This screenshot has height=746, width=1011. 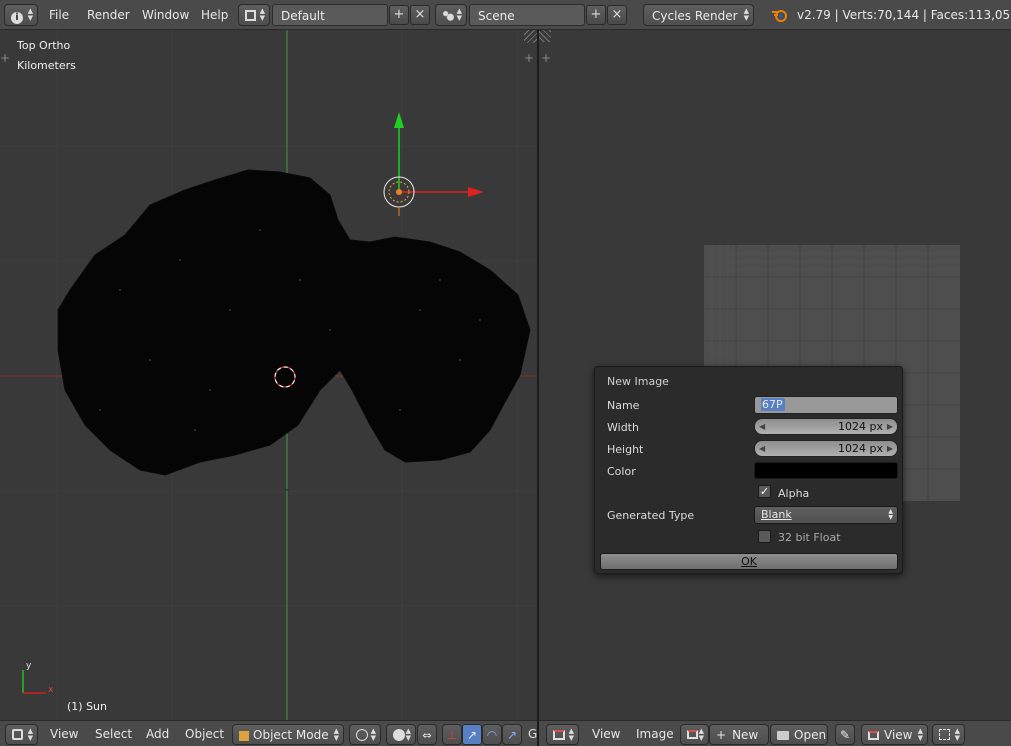 I want to click on pin-image-button: ✎, so click(x=845, y=734).